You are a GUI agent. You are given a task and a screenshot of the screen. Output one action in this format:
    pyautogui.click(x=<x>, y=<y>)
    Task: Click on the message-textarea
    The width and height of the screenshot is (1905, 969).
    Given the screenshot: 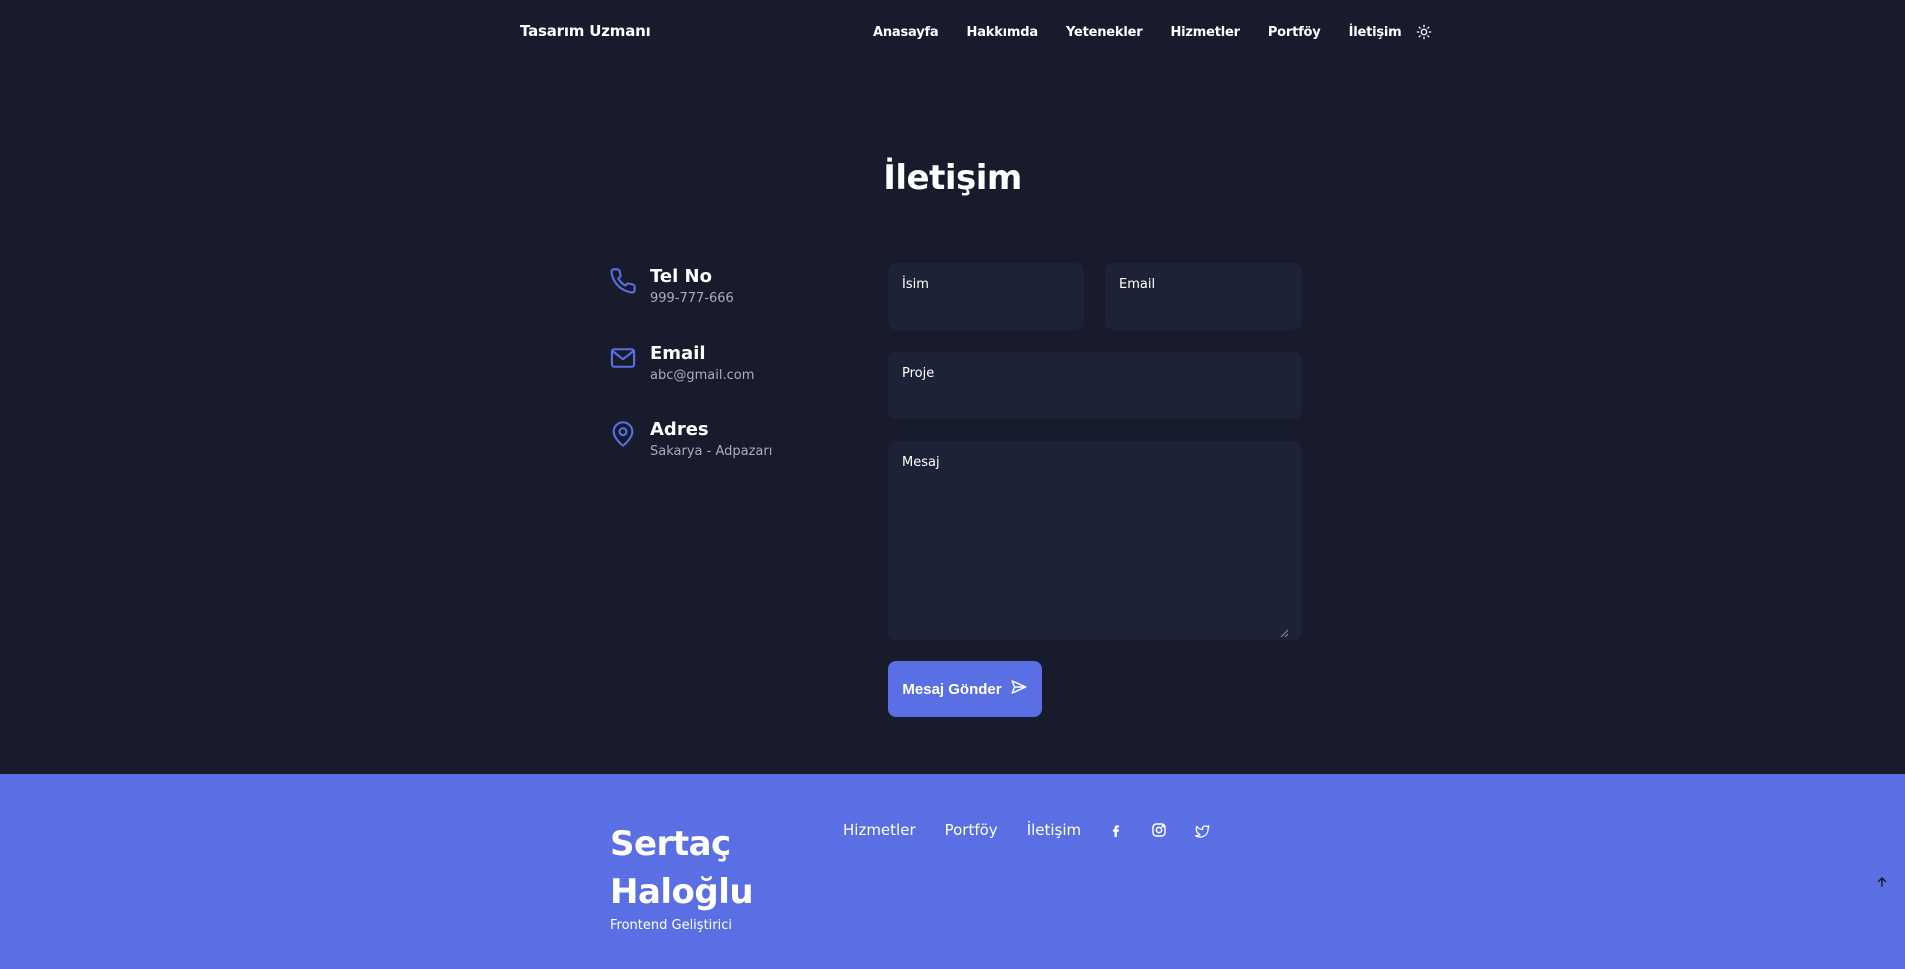 What is the action you would take?
    pyautogui.click(x=1095, y=540)
    